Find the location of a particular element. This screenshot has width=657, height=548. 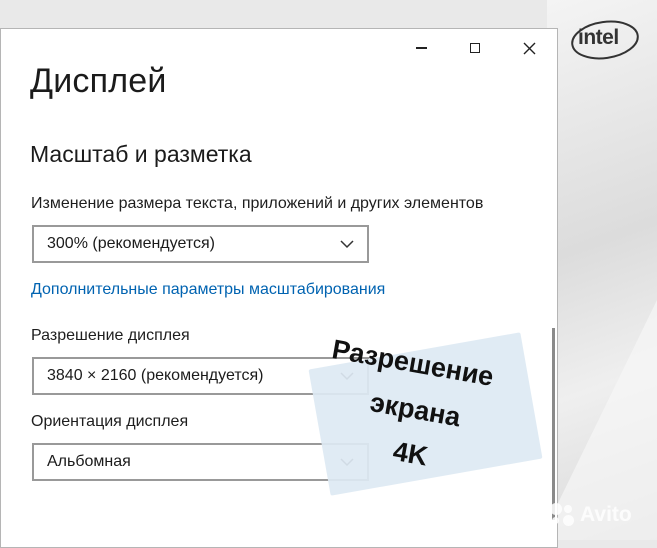

section-title: Масштаб и разметка is located at coordinates (141, 154).